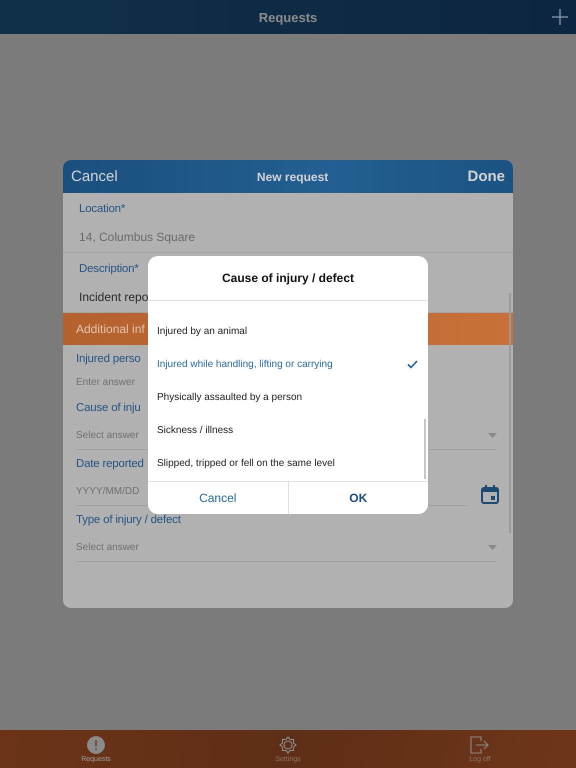 The height and width of the screenshot is (768, 576). I want to click on section-title: Additional inf, so click(110, 329).